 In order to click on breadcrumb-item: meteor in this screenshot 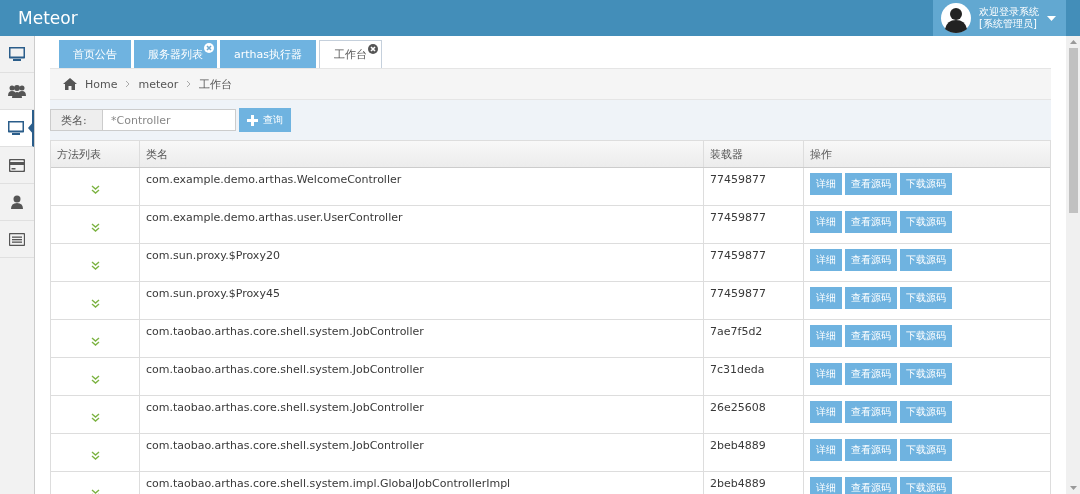, I will do `click(158, 84)`.